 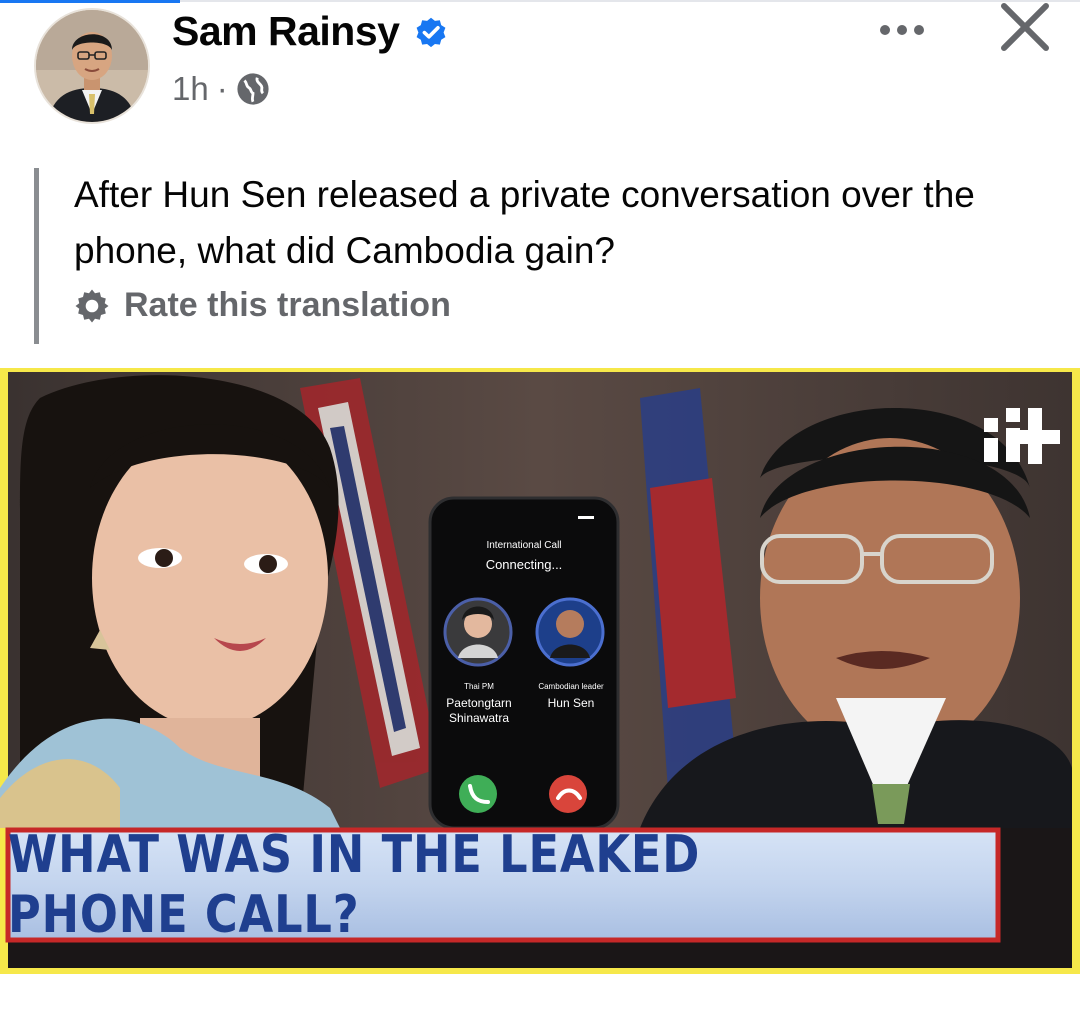 What do you see at coordinates (170, 601) in the screenshot?
I see `left-person` at bounding box center [170, 601].